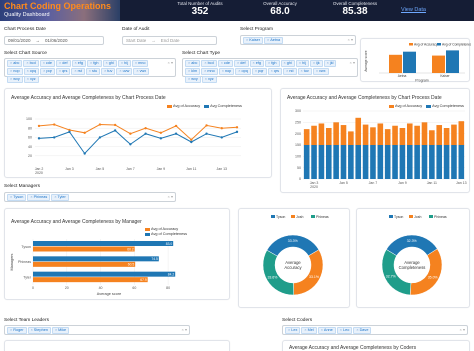 The width and height of the screenshot is (474, 351). Describe the element at coordinates (326, 330) in the screenshot. I see `filter-chip: ×Anne` at that location.